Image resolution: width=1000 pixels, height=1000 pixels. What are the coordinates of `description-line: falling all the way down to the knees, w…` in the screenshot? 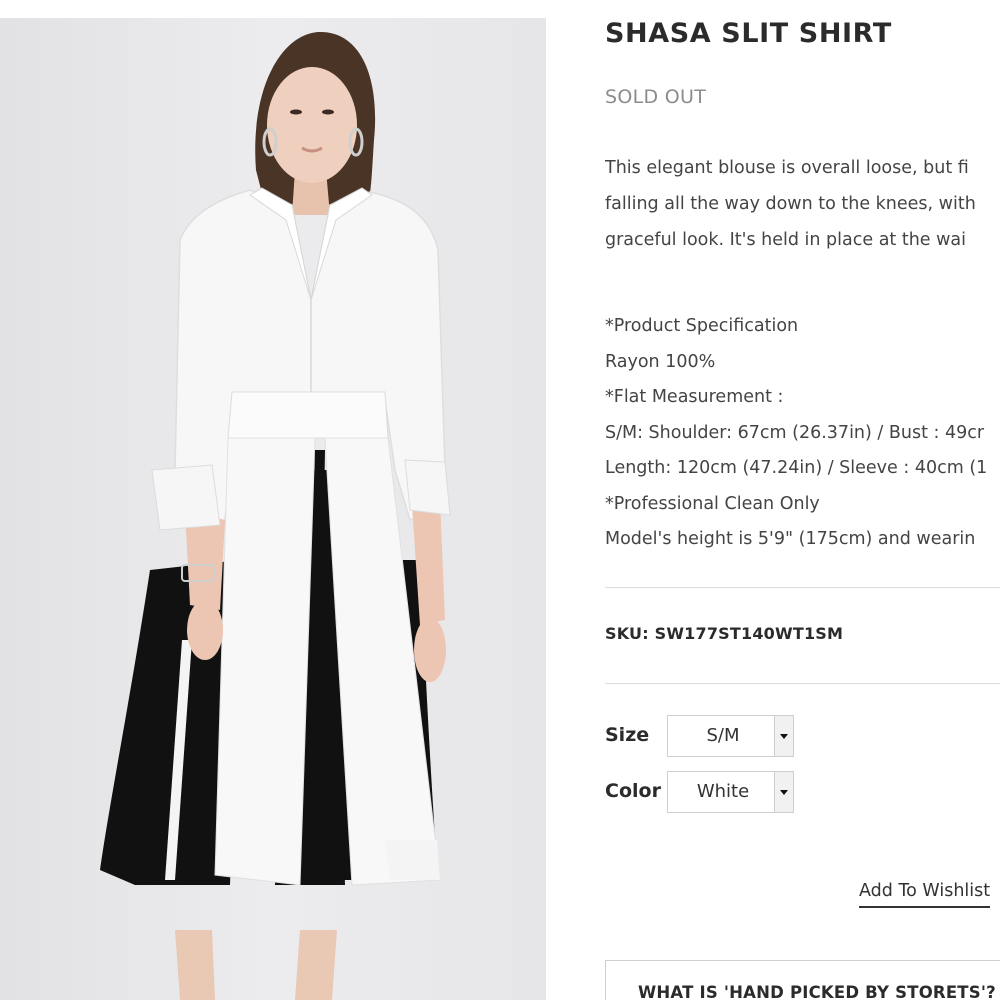 It's located at (790, 204).